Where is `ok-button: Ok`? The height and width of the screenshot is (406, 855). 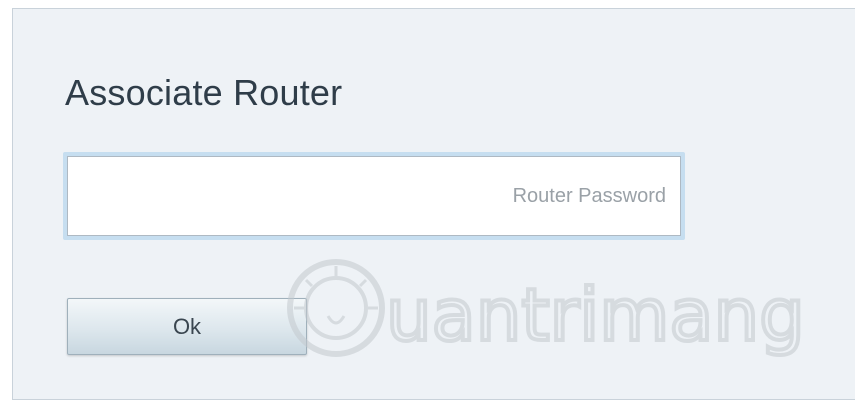
ok-button: Ok is located at coordinates (187, 326).